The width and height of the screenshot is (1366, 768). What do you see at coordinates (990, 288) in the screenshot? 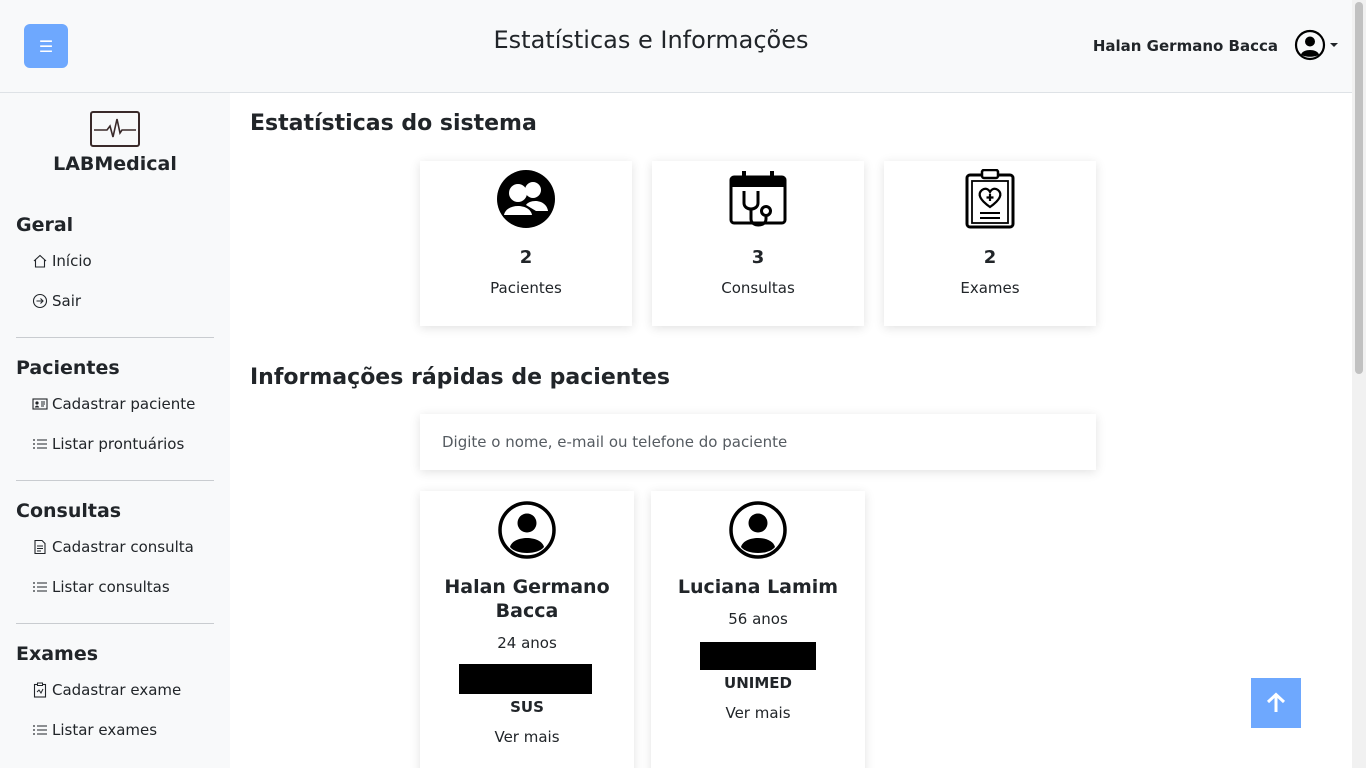
I see `stat-label: Exames` at bounding box center [990, 288].